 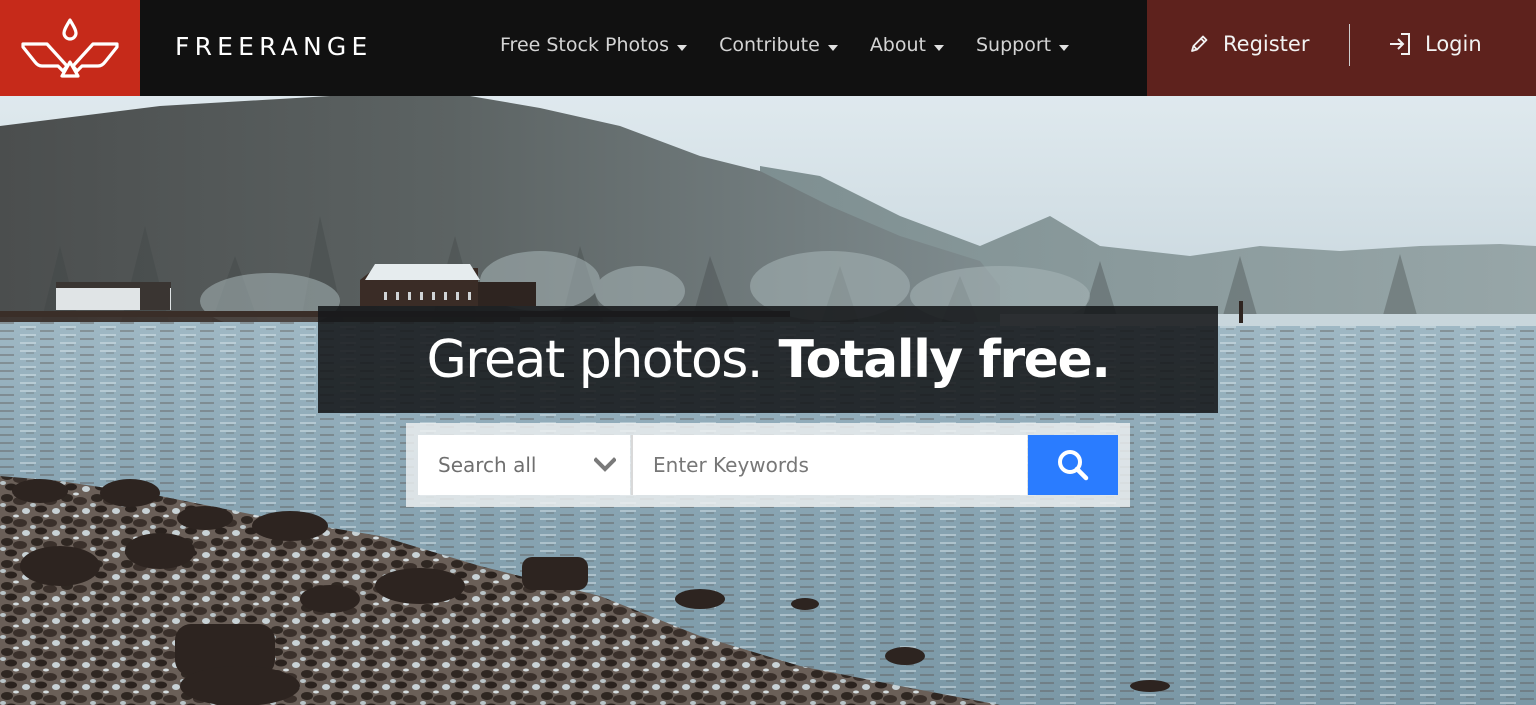 What do you see at coordinates (769, 45) in the screenshot?
I see `nav-label: Contribute` at bounding box center [769, 45].